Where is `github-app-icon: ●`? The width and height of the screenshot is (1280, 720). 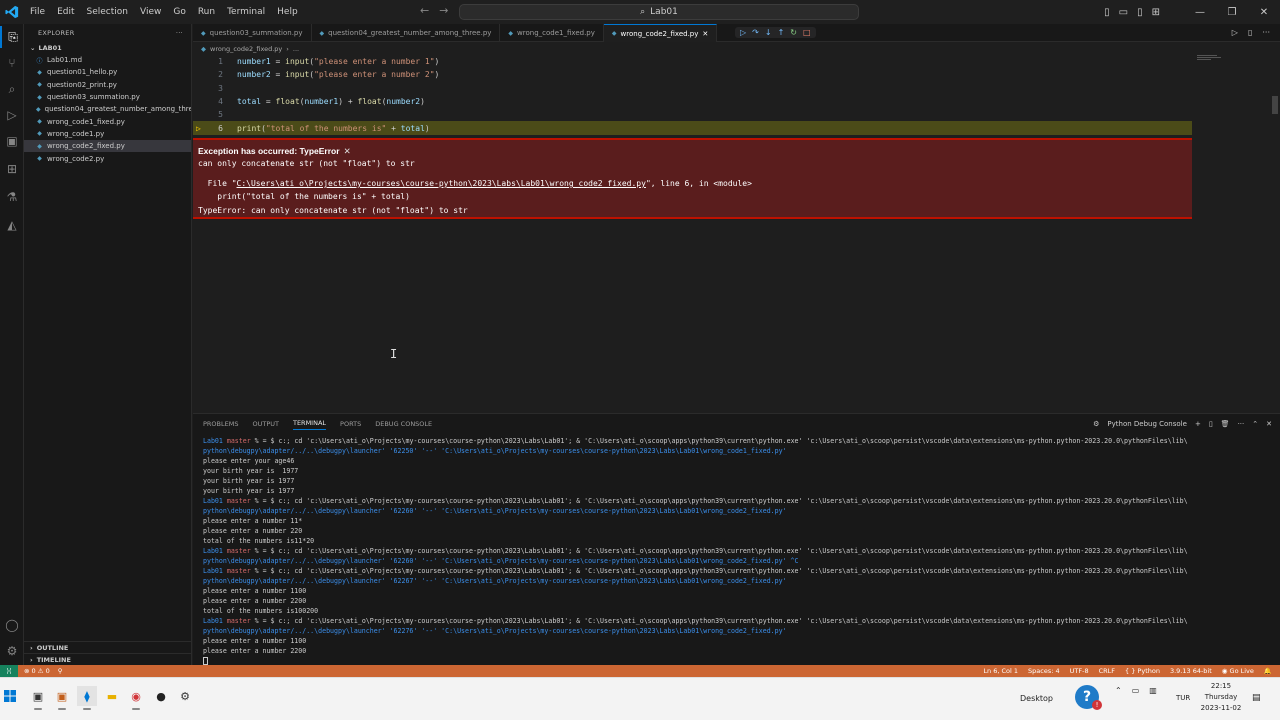
github-app-icon: ● is located at coordinates (161, 696).